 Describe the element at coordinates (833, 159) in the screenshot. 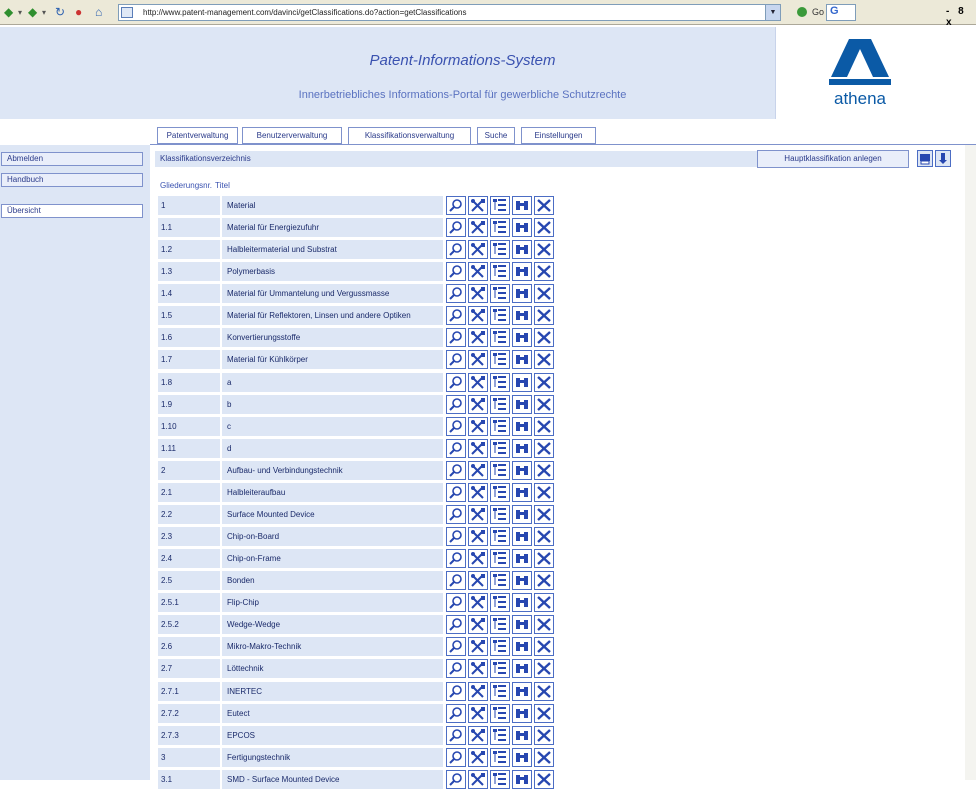

I see `add-main-classification-button: Hauptklassifikation anlegen` at that location.